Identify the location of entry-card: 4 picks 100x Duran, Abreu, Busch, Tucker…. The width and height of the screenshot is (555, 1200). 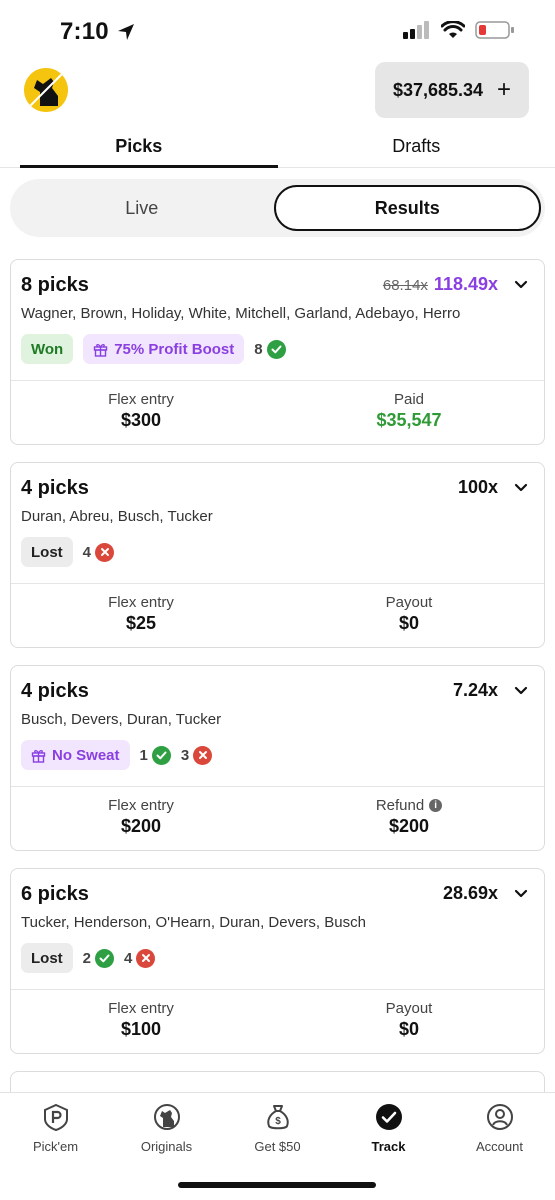
(277, 555).